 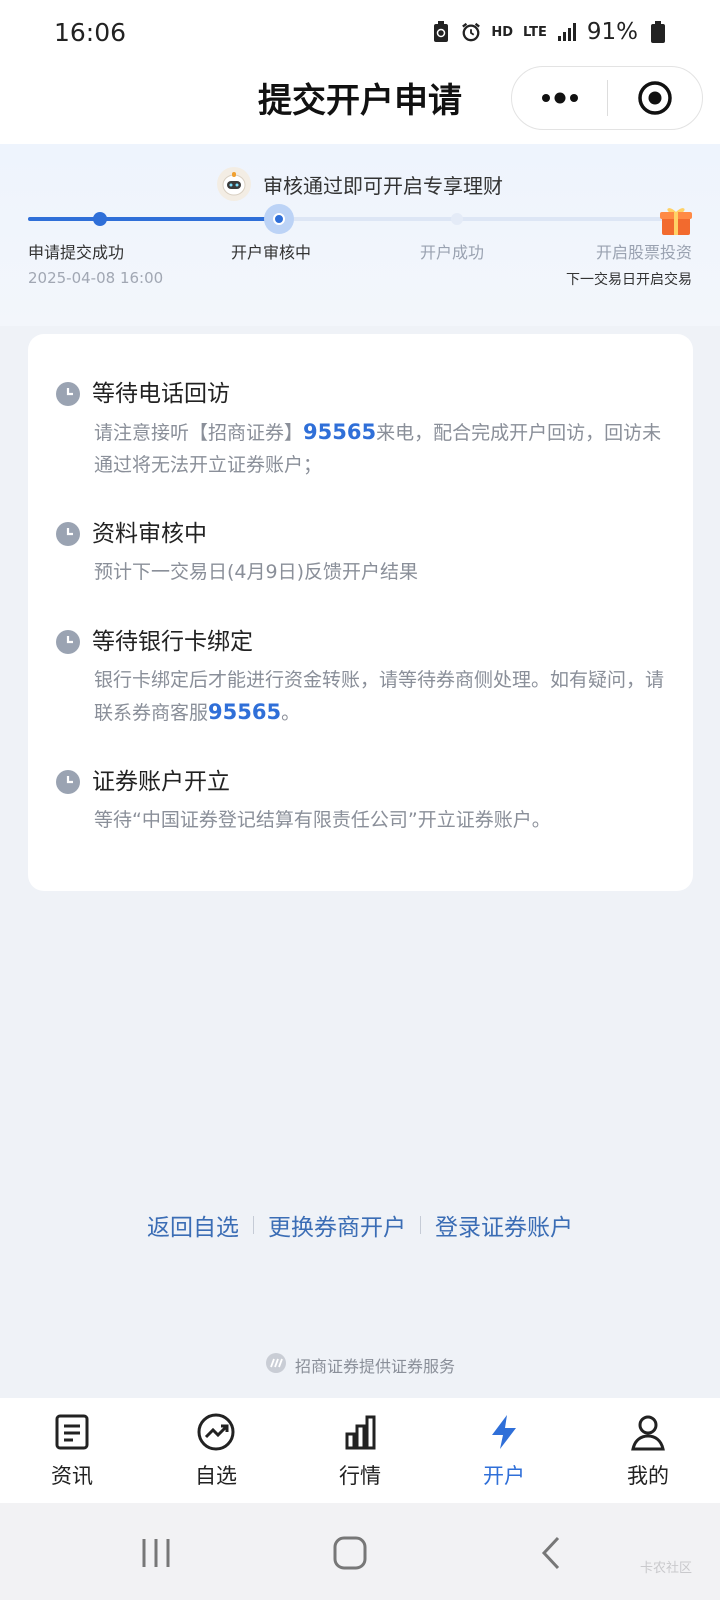 I want to click on provider-text: 招商证券提供证券服务, so click(x=374, y=1366).